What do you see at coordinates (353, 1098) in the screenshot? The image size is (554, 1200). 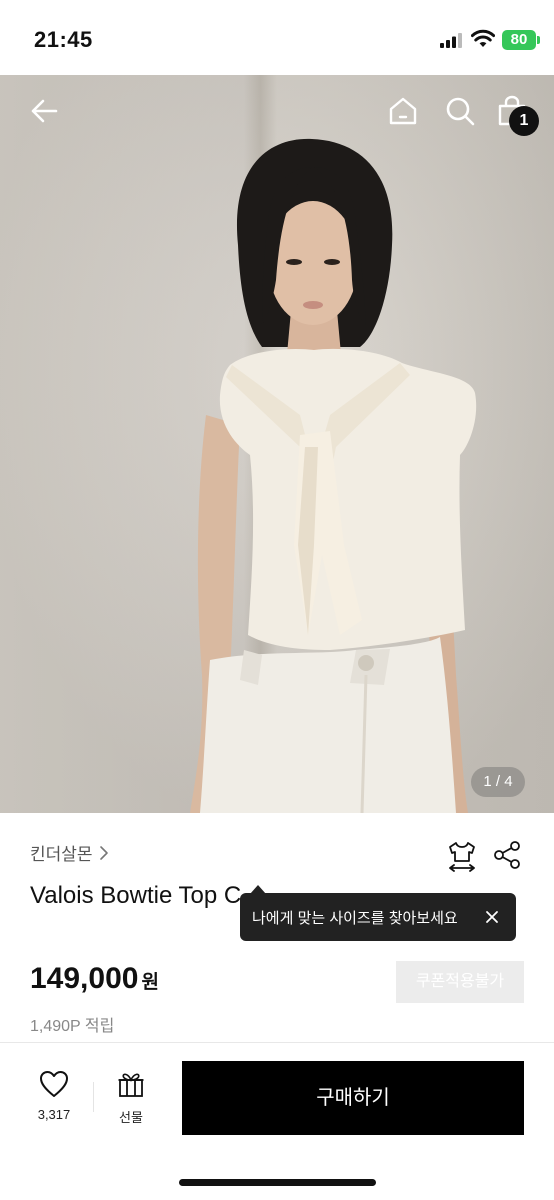 I see `buy-button: 구매하기` at bounding box center [353, 1098].